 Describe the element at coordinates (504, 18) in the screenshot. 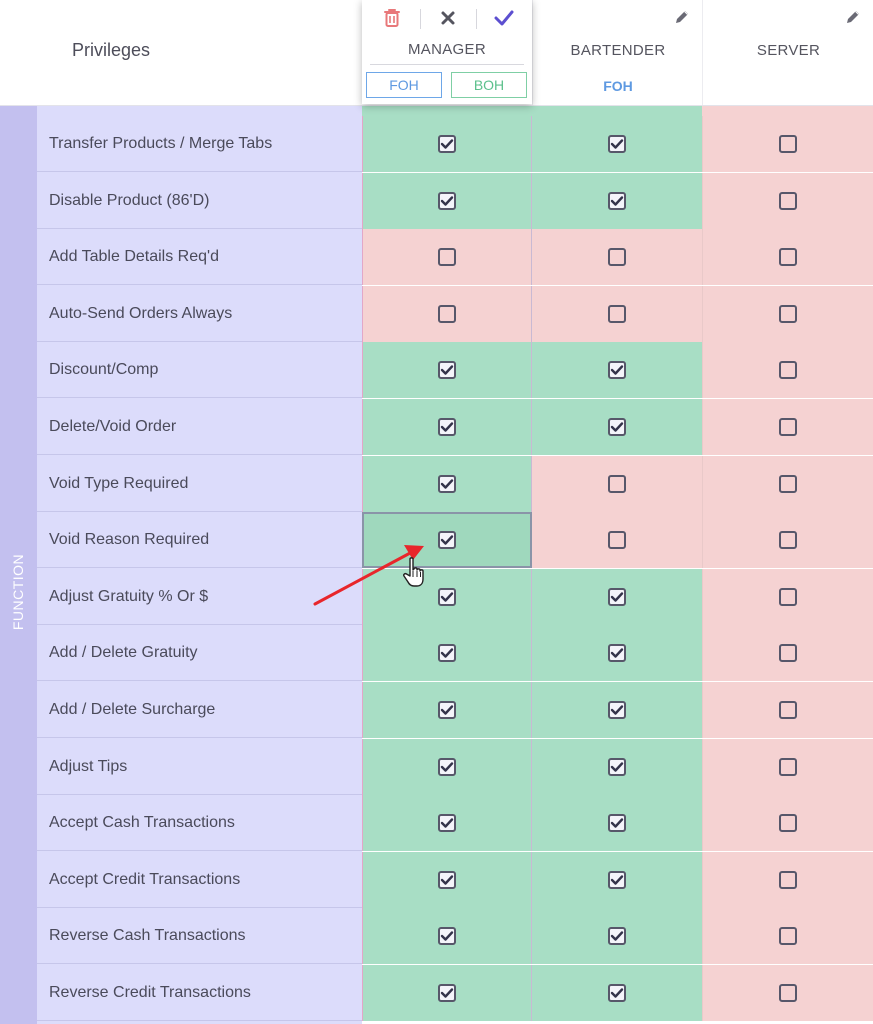

I see `save-role-button` at that location.